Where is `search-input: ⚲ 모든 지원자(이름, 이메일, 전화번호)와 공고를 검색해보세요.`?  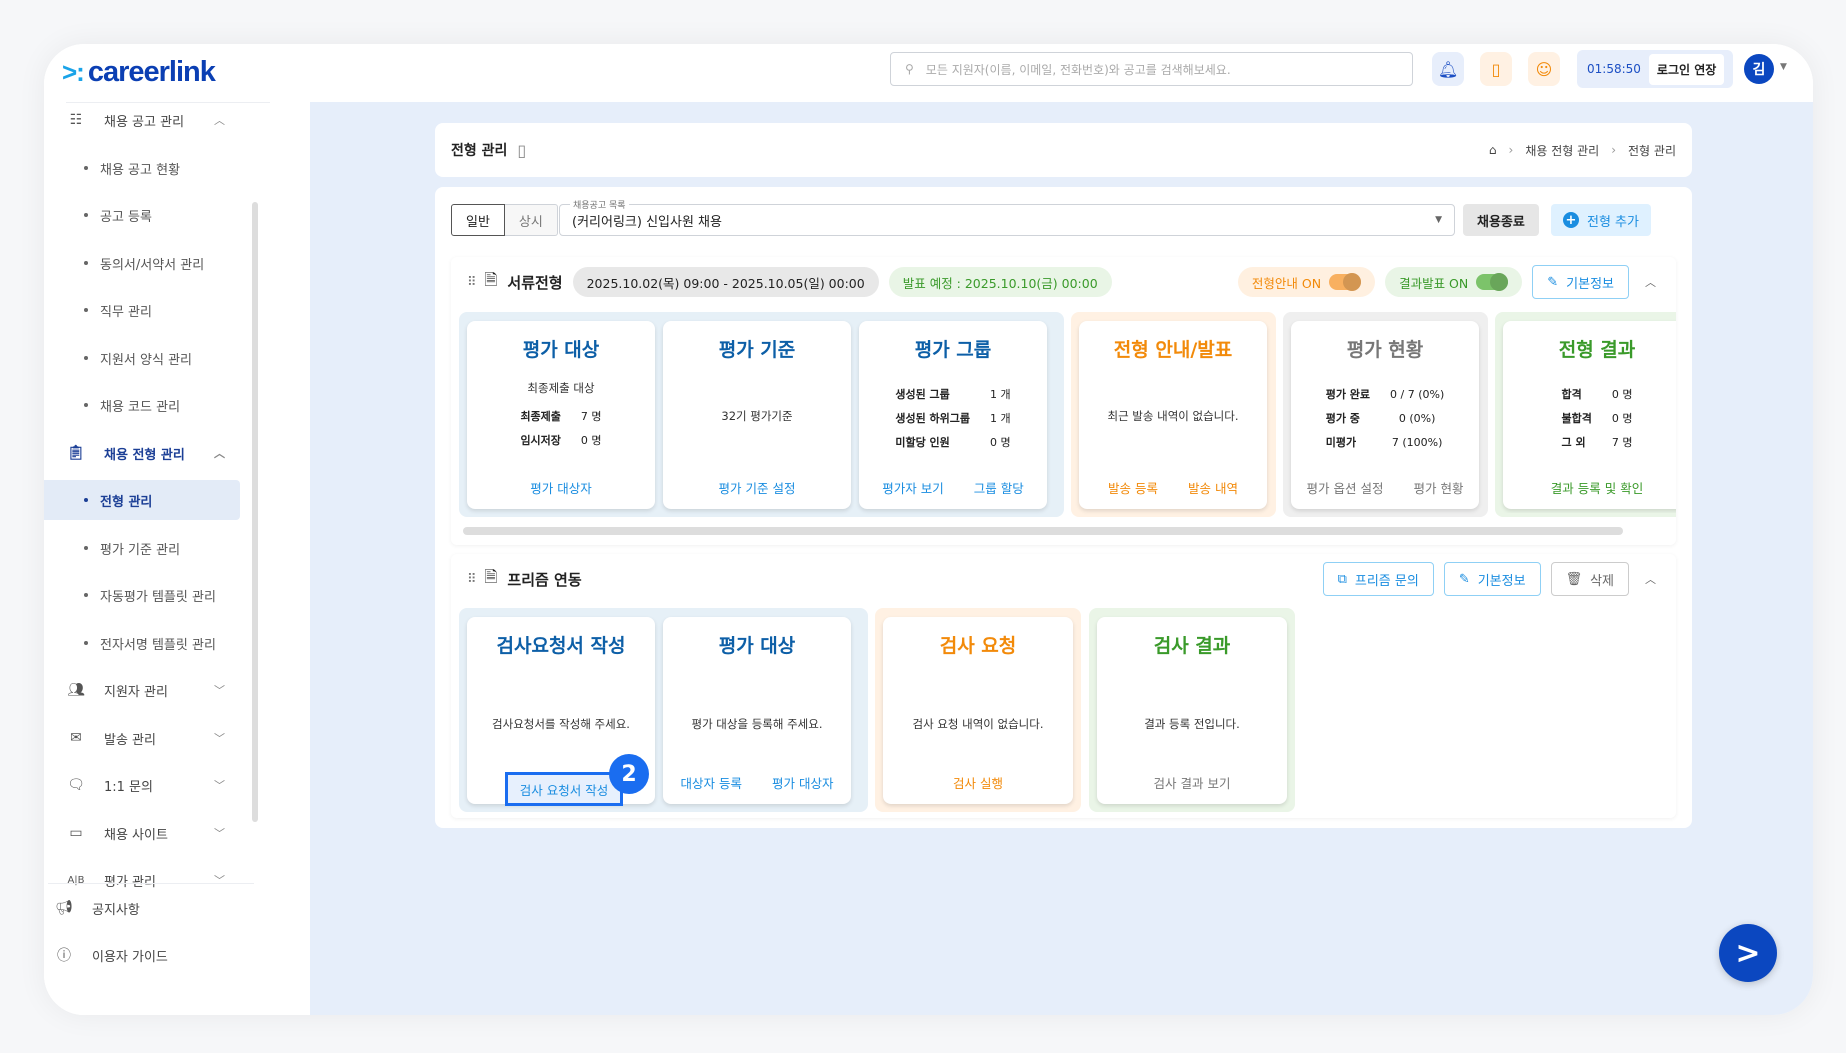
search-input: ⚲ 모든 지원자(이름, 이메일, 전화번호)와 공고를 검색해보세요. is located at coordinates (1151, 69).